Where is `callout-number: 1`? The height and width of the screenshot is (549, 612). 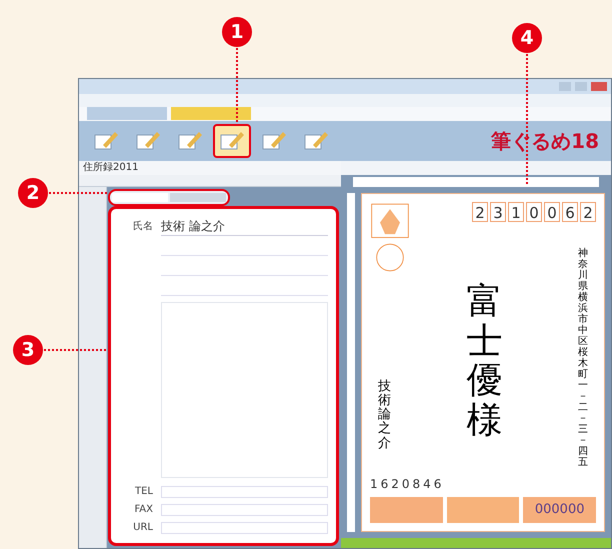 callout-number: 1 is located at coordinates (237, 32).